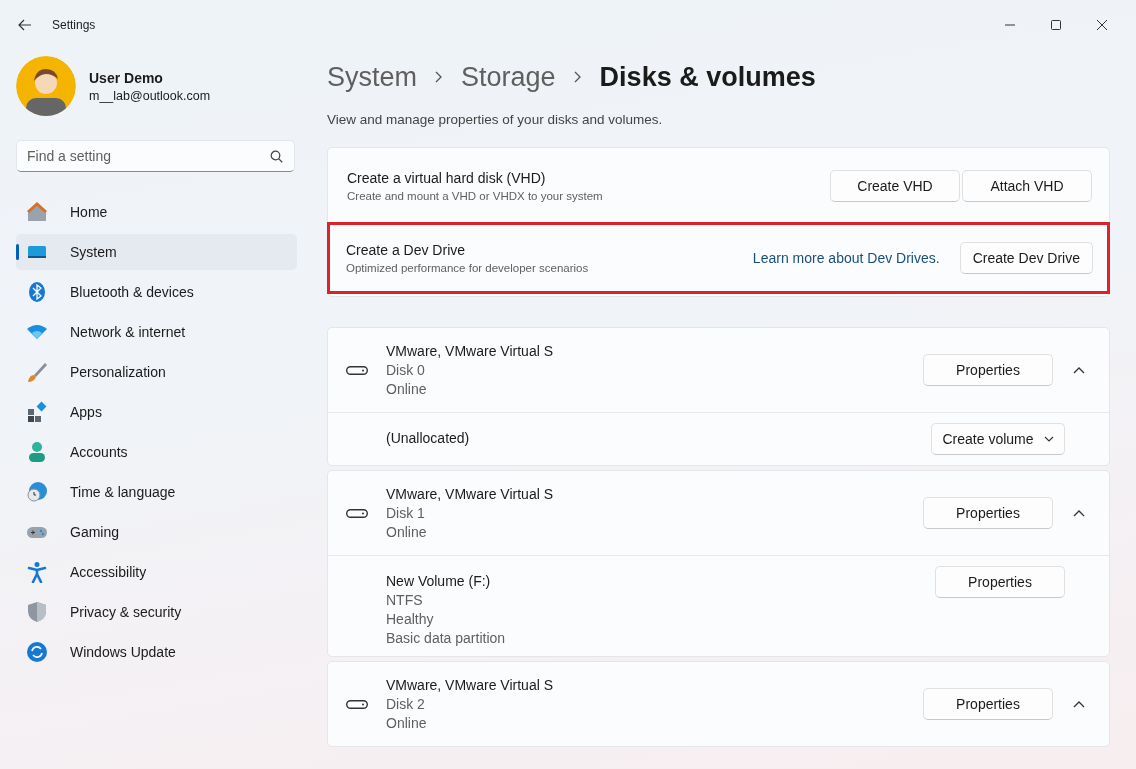 This screenshot has width=1136, height=769. I want to click on user-email: m__lab@outlook.com, so click(150, 95).